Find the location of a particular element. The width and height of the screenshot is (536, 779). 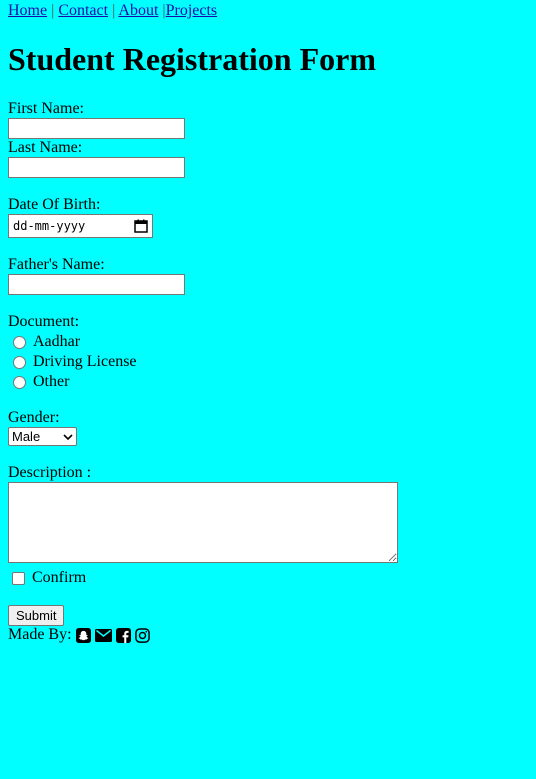

dob-date-input: dd-mm-yyyy is located at coordinates (80, 226).